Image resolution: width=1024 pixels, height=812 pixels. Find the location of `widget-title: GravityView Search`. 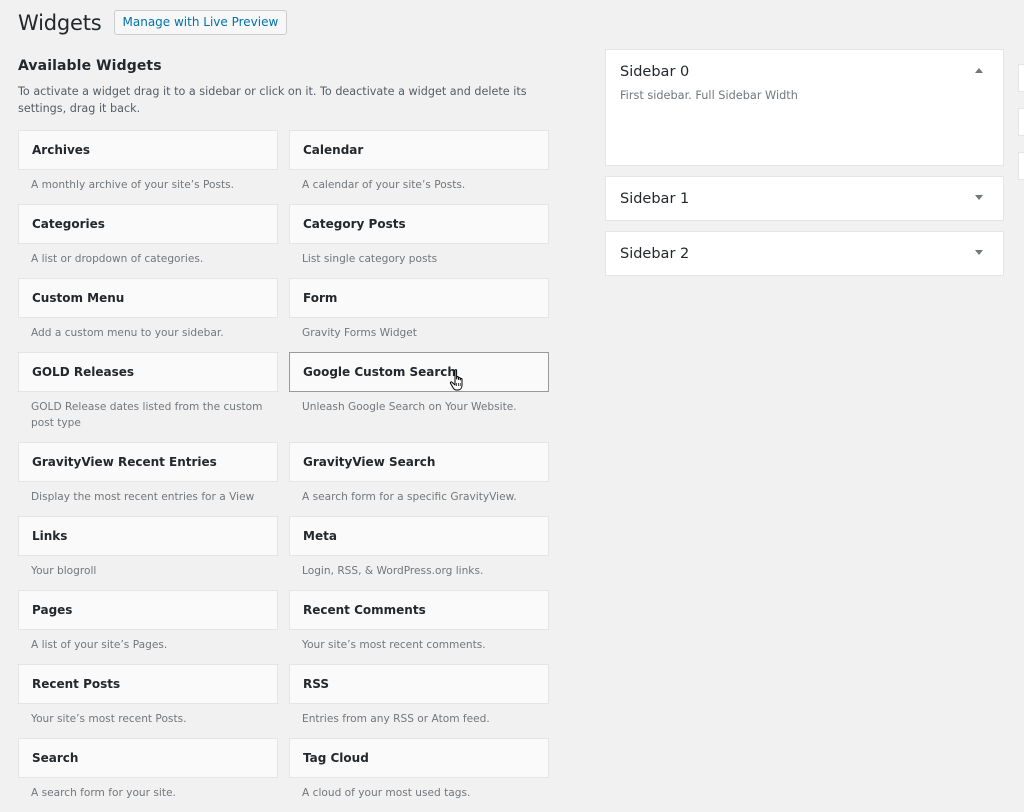

widget-title: GravityView Search is located at coordinates (419, 462).